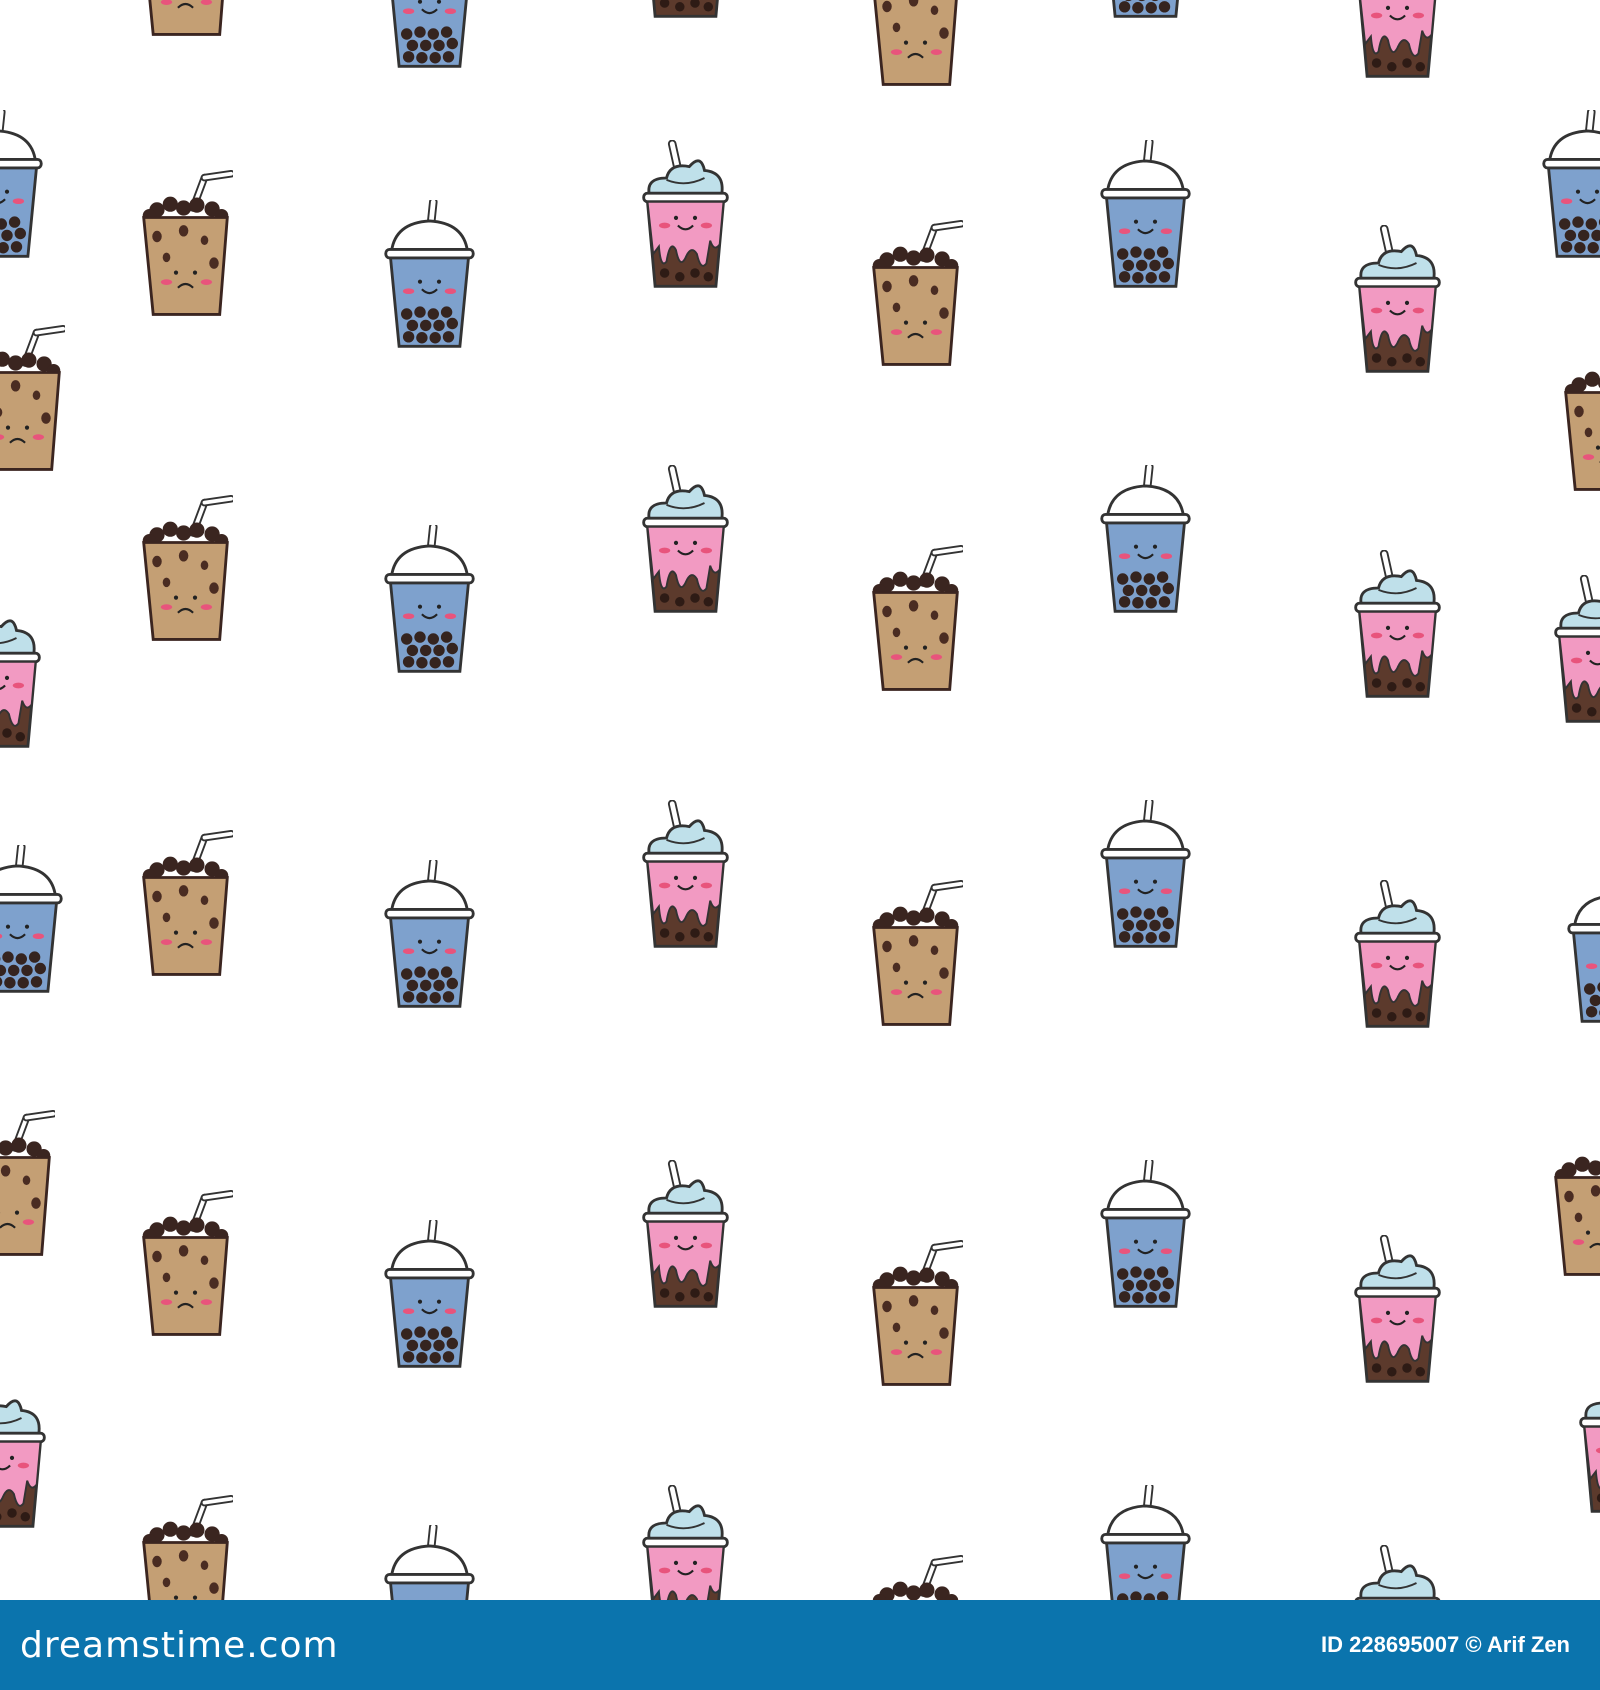 This screenshot has width=1600, height=1690. Describe the element at coordinates (800, 1645) in the screenshot. I see `footer-bar: dreamstime.com ID 228695007 © Arif Zen` at that location.